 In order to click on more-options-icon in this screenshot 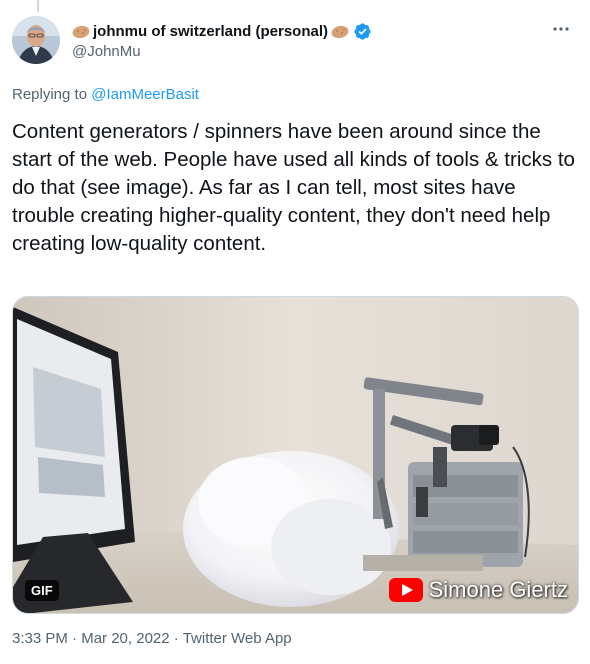, I will do `click(561, 29)`.